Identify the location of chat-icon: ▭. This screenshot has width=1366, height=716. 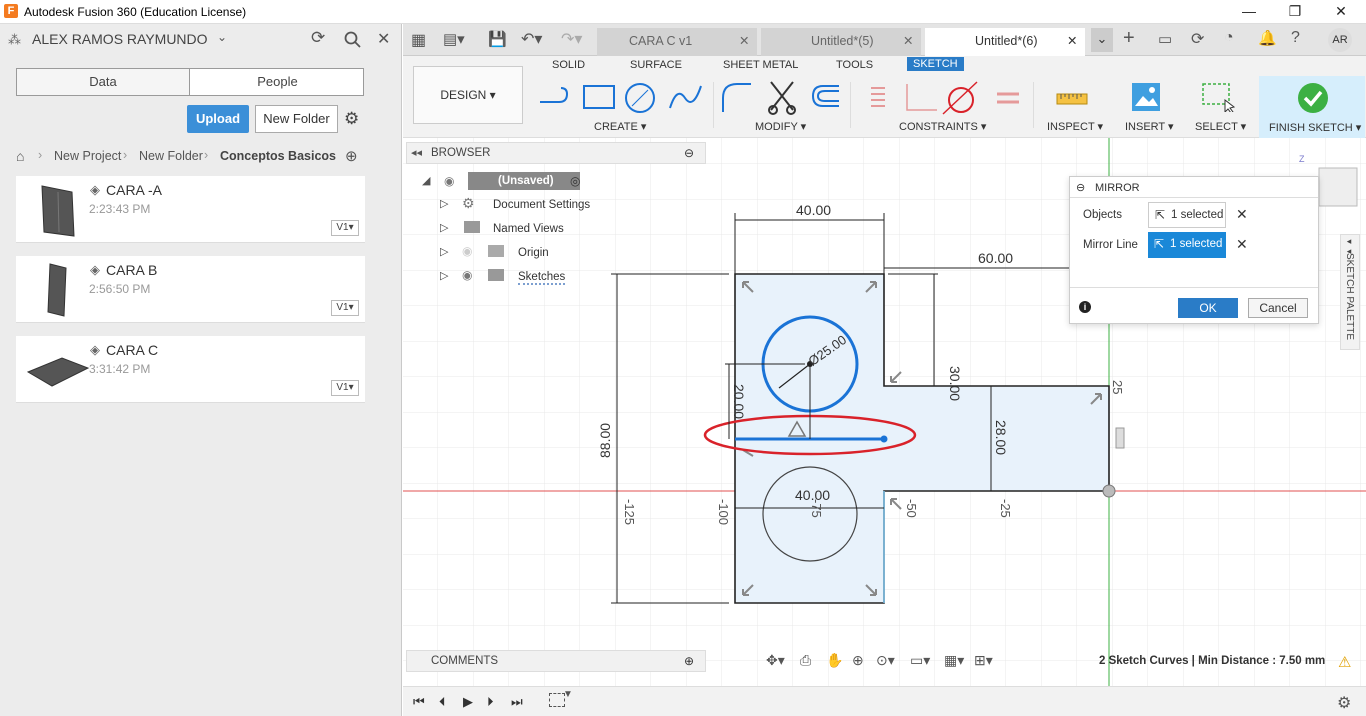
(1165, 39).